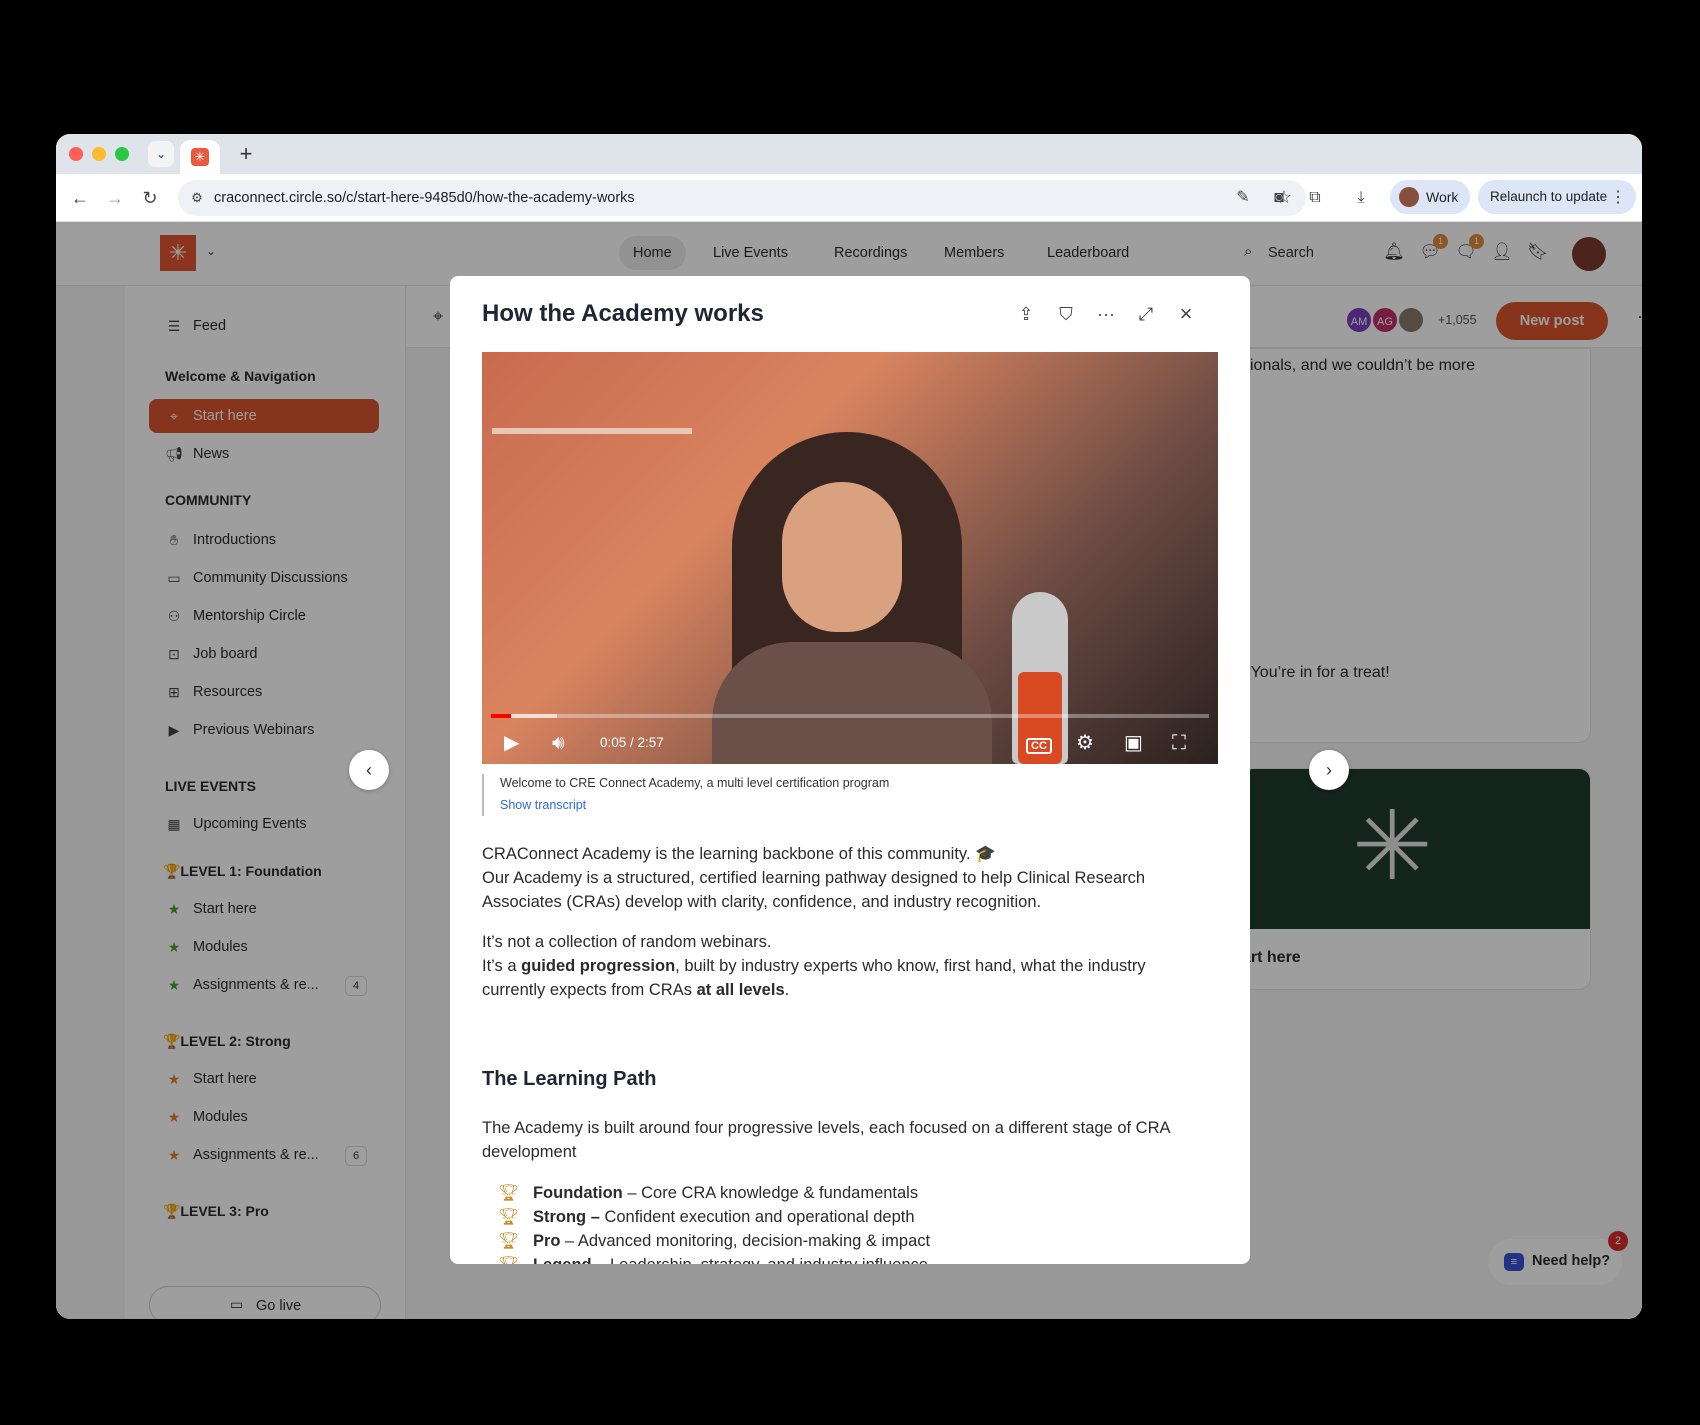 Image resolution: width=1700 pixels, height=1425 pixels. What do you see at coordinates (1279, 198) in the screenshot?
I see `camera-extension-icon: ◙` at bounding box center [1279, 198].